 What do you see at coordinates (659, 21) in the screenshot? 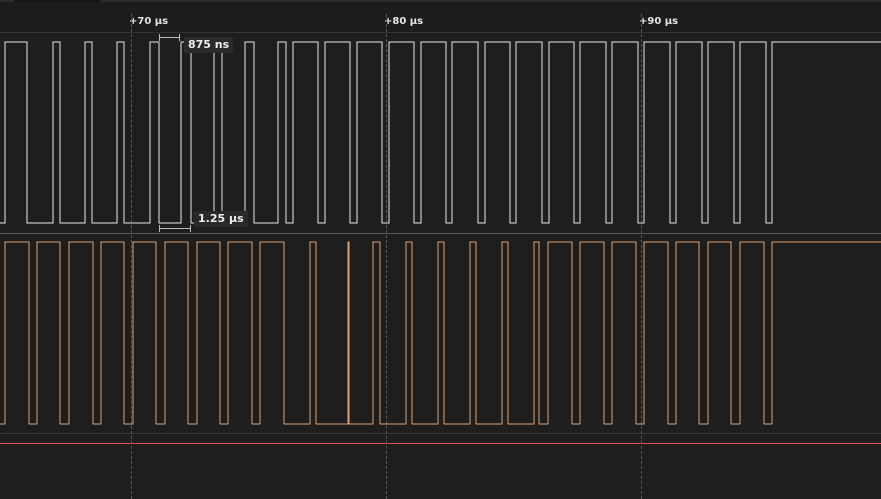
I see `time-marker-90us: +90 µs` at bounding box center [659, 21].